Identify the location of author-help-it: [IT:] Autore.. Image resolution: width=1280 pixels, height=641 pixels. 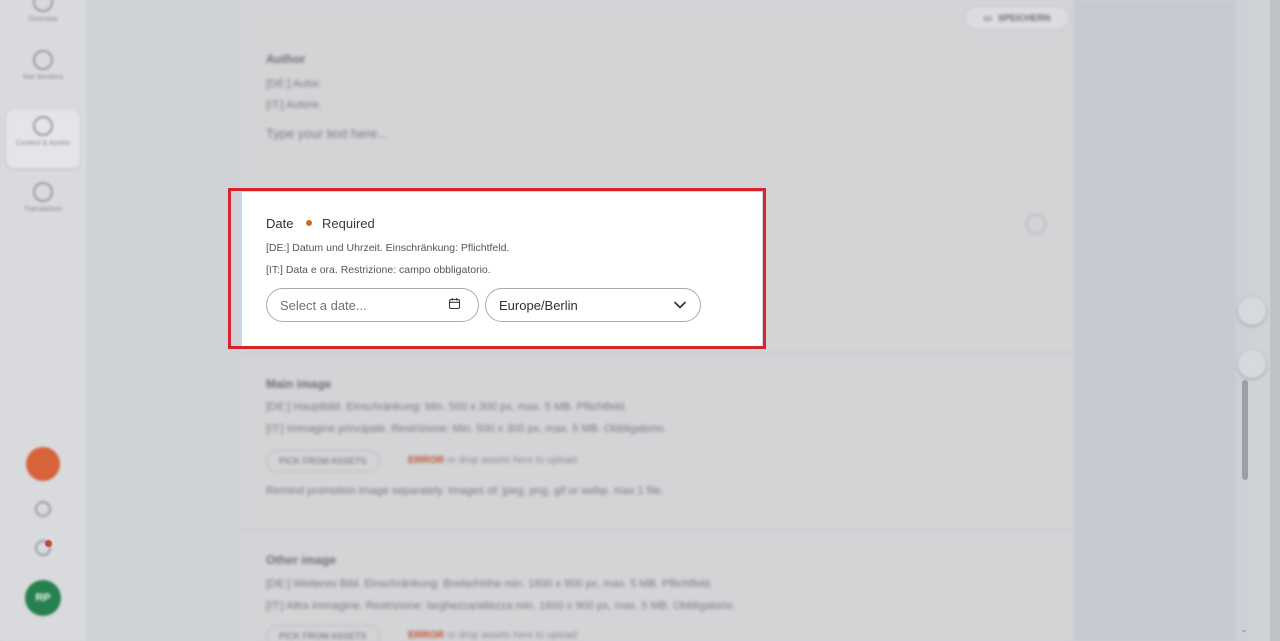
(294, 105).